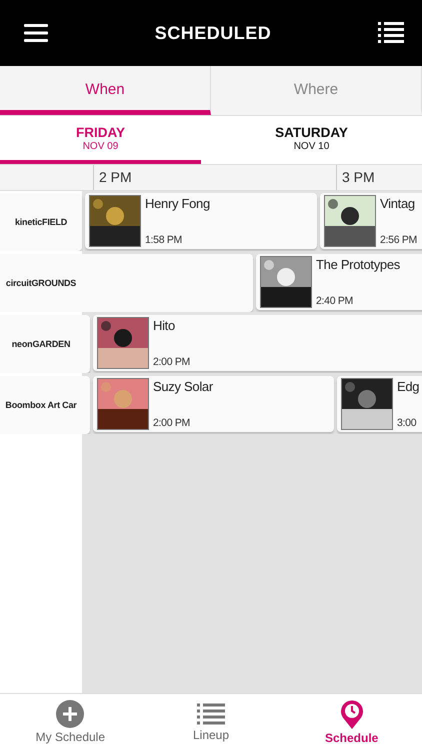 The height and width of the screenshot is (750, 422). What do you see at coordinates (177, 203) in the screenshot?
I see `artist-name: Henry Fong` at bounding box center [177, 203].